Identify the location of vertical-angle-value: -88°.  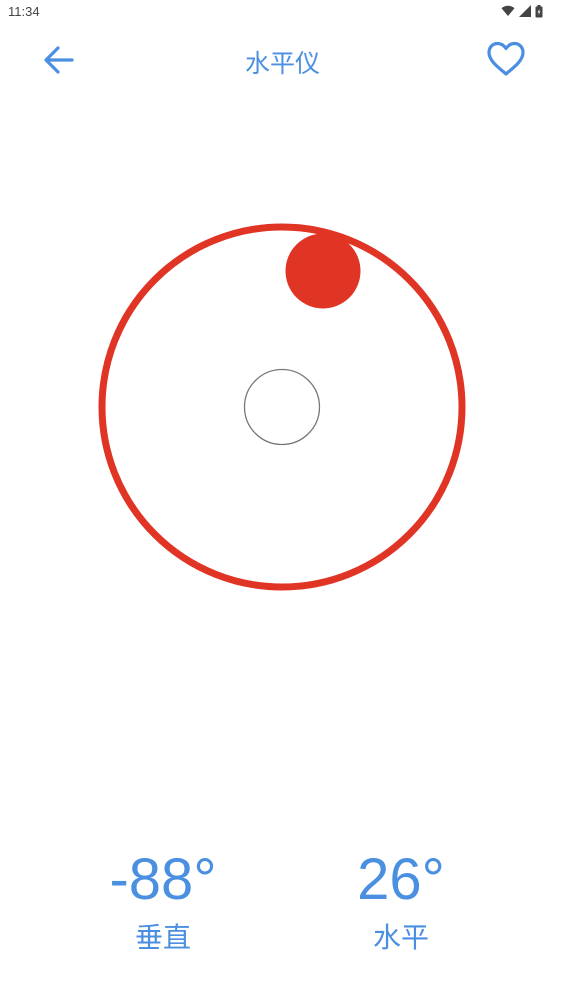
(163, 879).